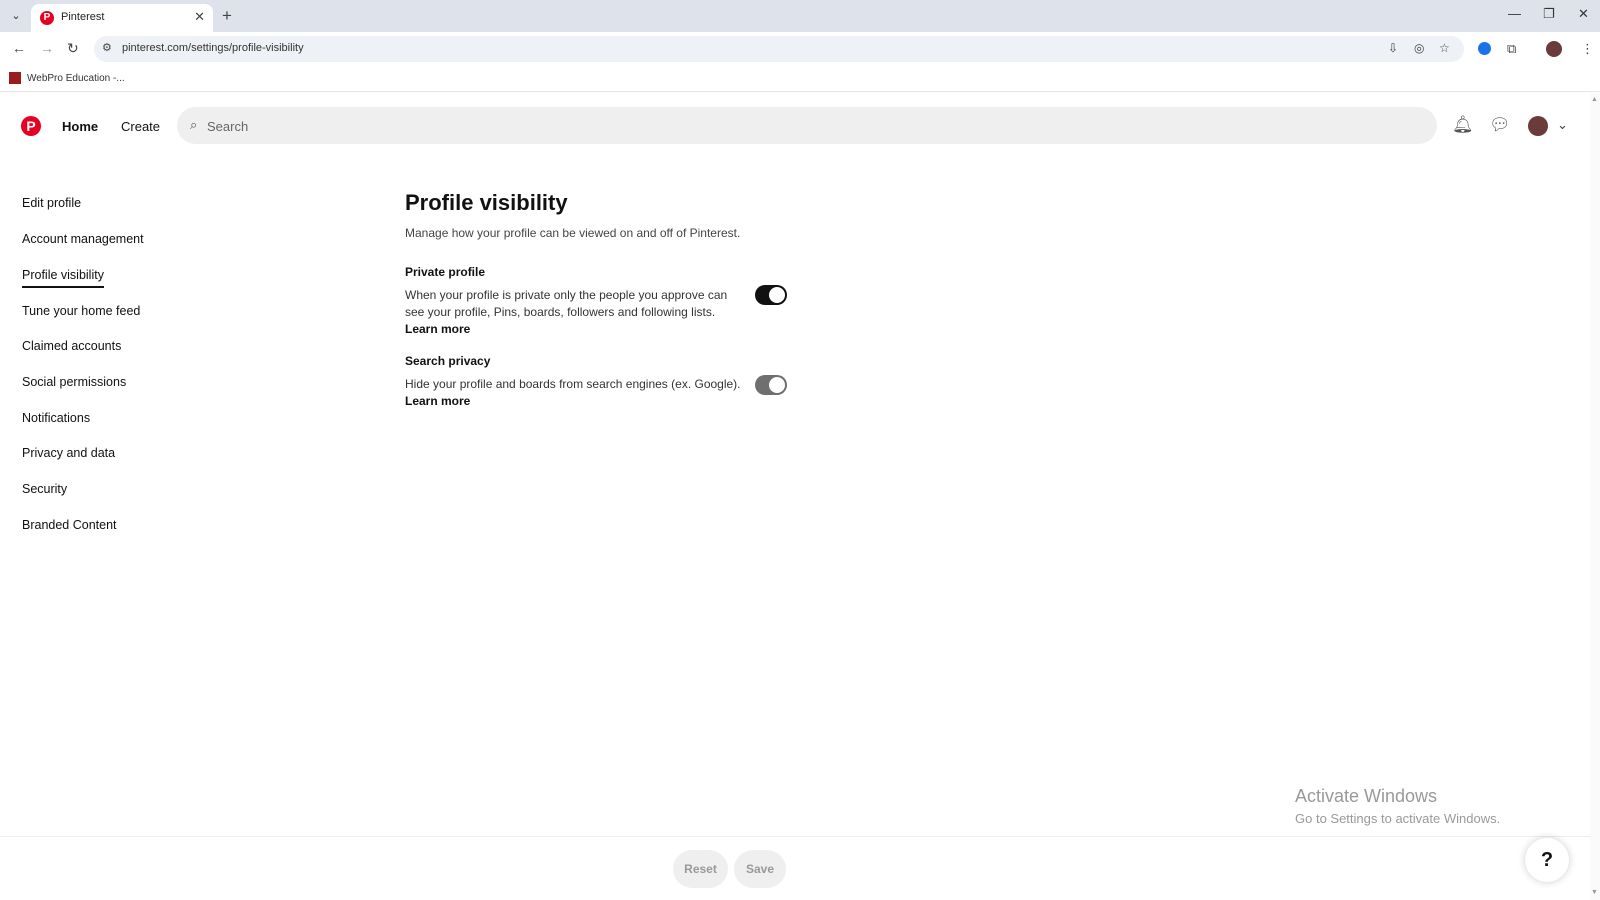 The height and width of the screenshot is (900, 1600). Describe the element at coordinates (1595, 496) in the screenshot. I see `scrollbar` at that location.